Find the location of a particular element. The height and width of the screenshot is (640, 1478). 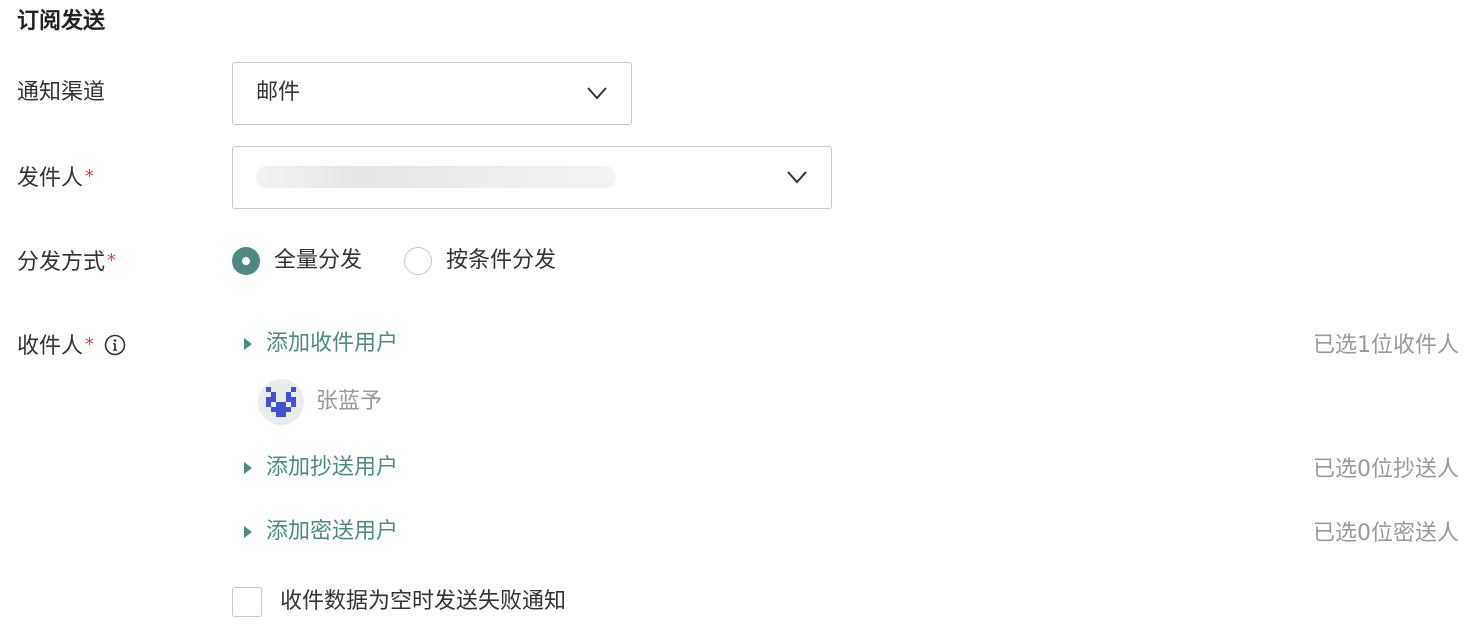

radio-label: 全量分发 is located at coordinates (318, 260).